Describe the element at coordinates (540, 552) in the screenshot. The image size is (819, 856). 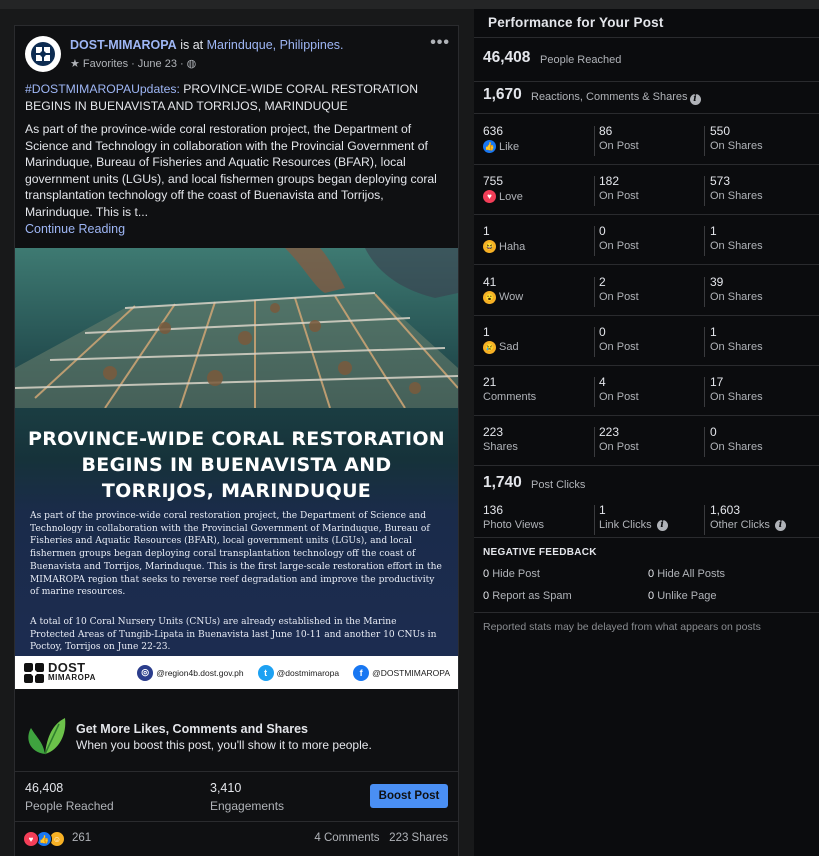
I see `negative-feedback-title: NEGATIVE FEEDBACK` at that location.